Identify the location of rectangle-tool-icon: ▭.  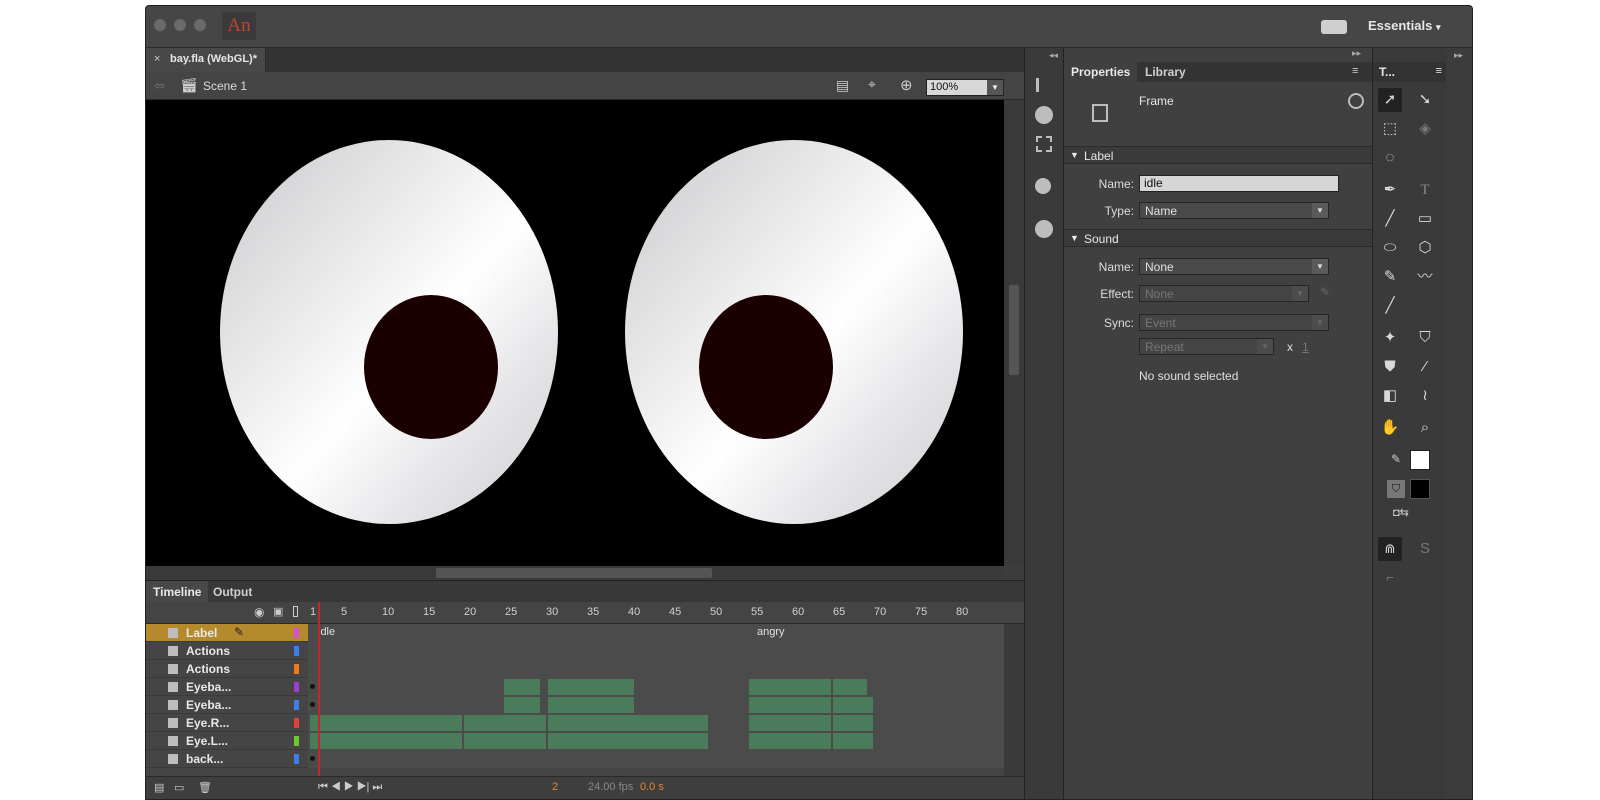
(1425, 219).